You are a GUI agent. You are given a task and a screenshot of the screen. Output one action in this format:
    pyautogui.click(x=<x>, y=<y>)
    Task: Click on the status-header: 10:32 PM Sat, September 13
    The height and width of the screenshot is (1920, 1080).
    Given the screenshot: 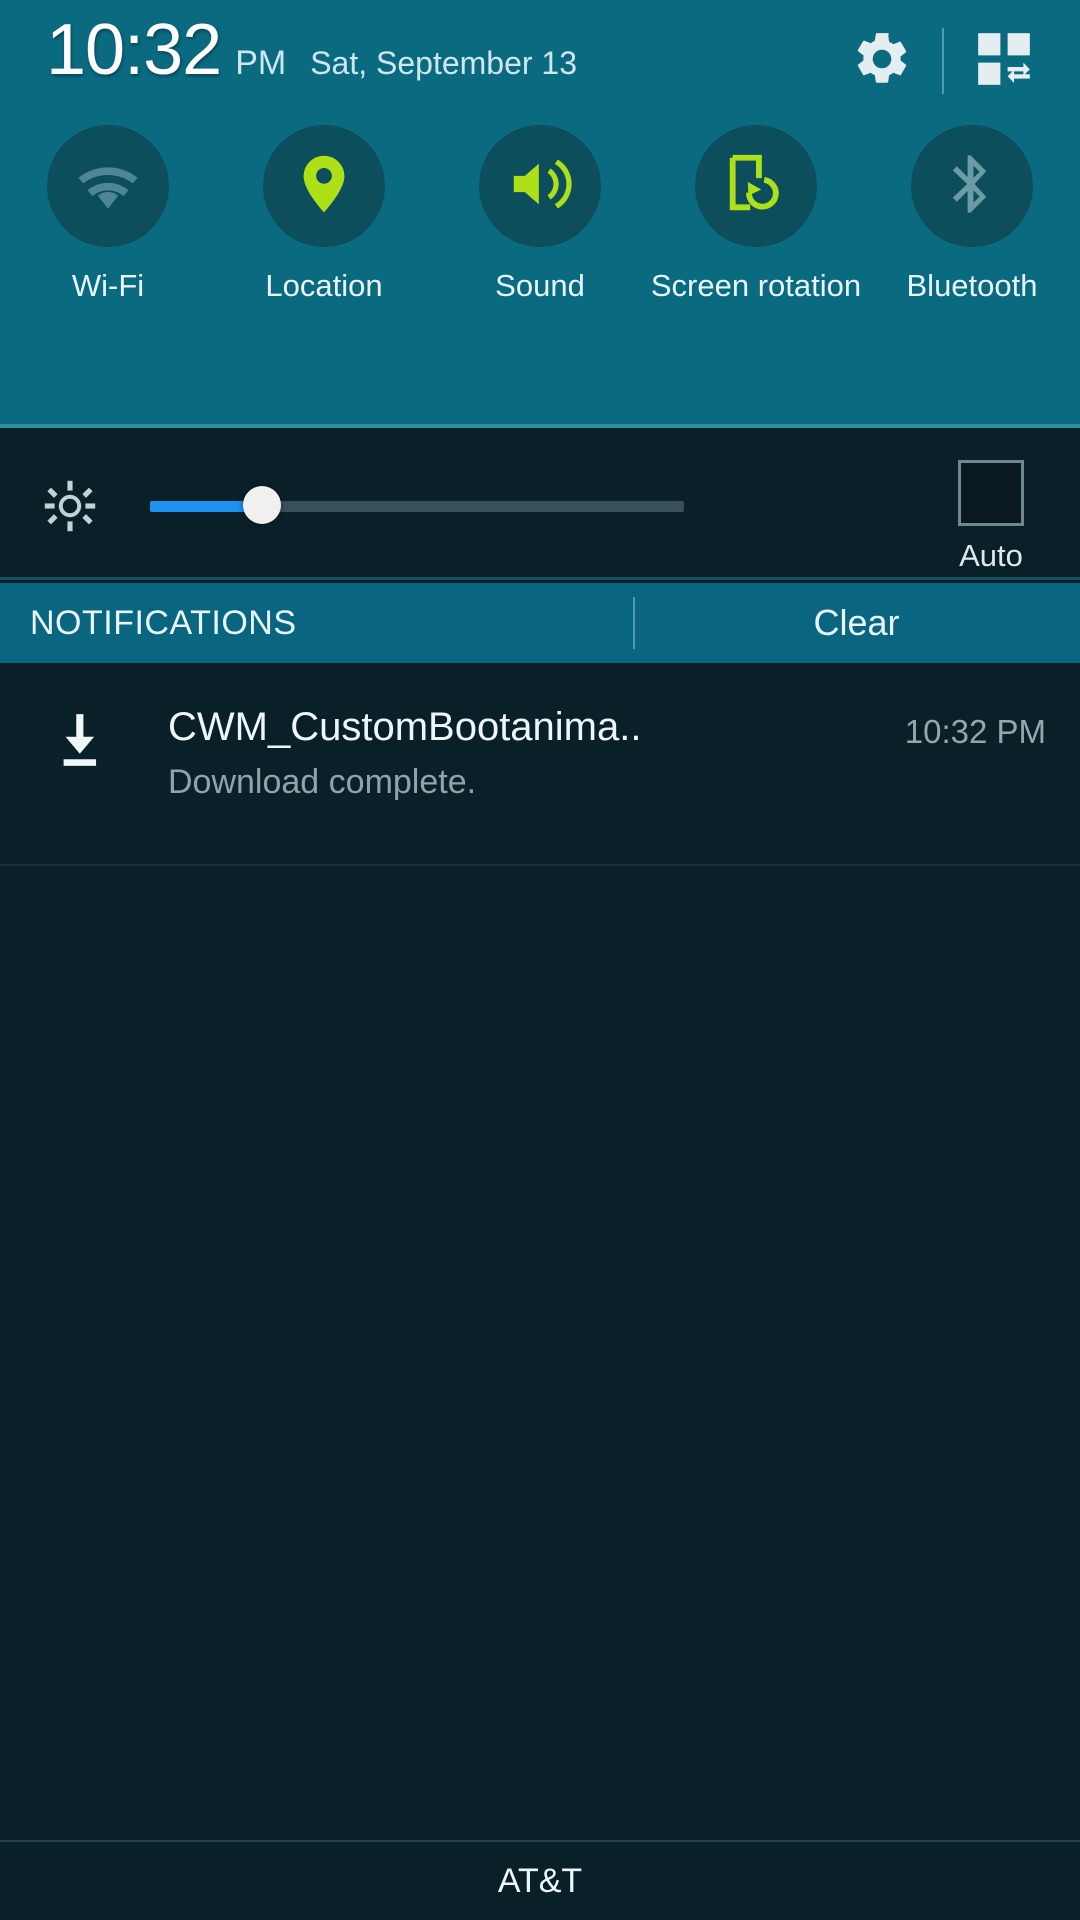 What is the action you would take?
    pyautogui.click(x=540, y=60)
    